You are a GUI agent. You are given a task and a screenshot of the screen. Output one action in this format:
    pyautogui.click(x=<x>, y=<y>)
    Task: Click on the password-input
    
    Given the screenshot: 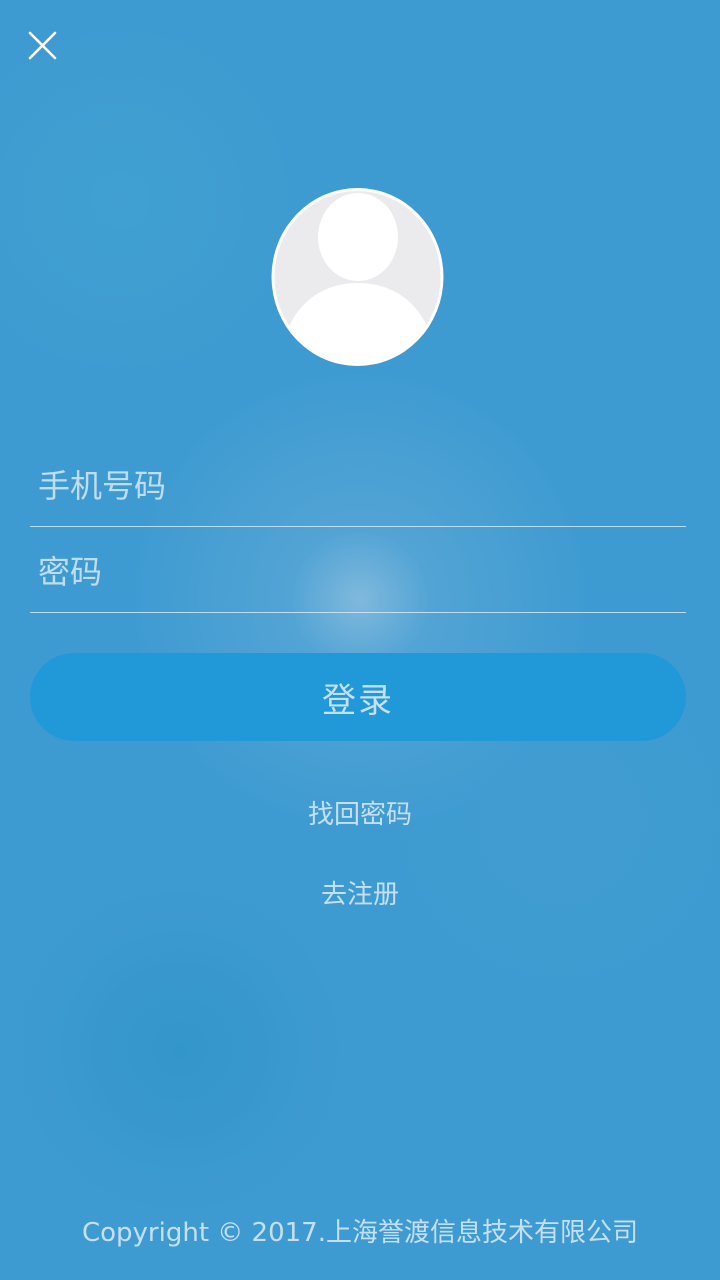 What is the action you would take?
    pyautogui.click(x=348, y=572)
    